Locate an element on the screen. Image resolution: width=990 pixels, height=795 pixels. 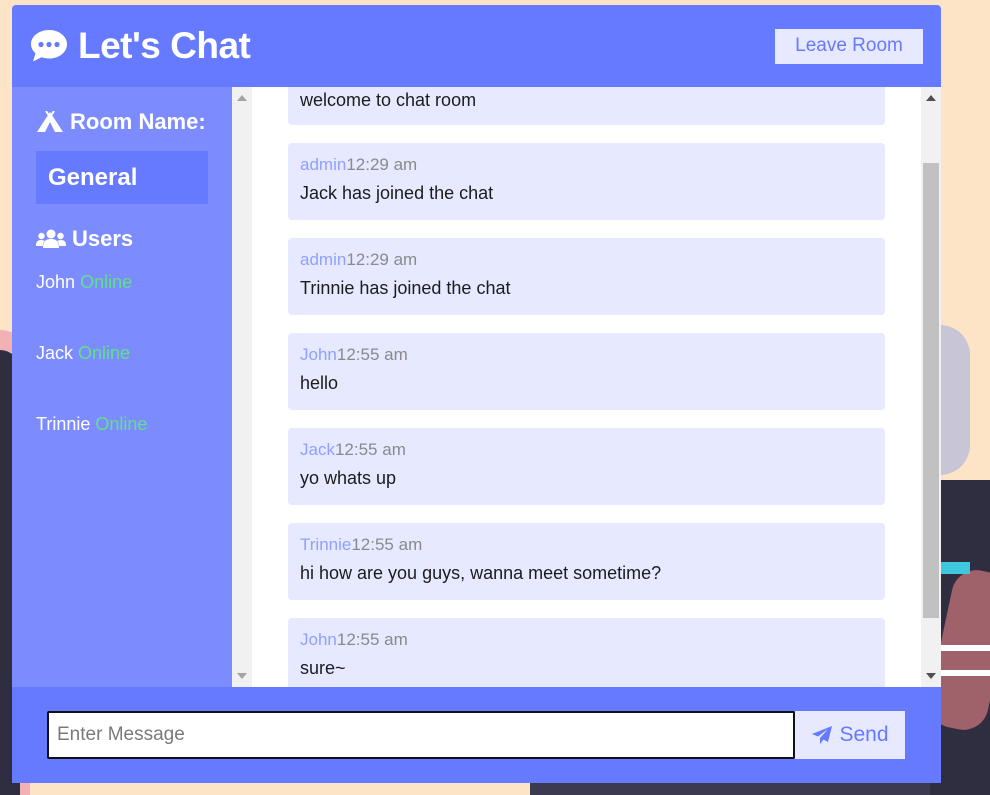
message-item: John12:55 am hello is located at coordinates (586, 371).